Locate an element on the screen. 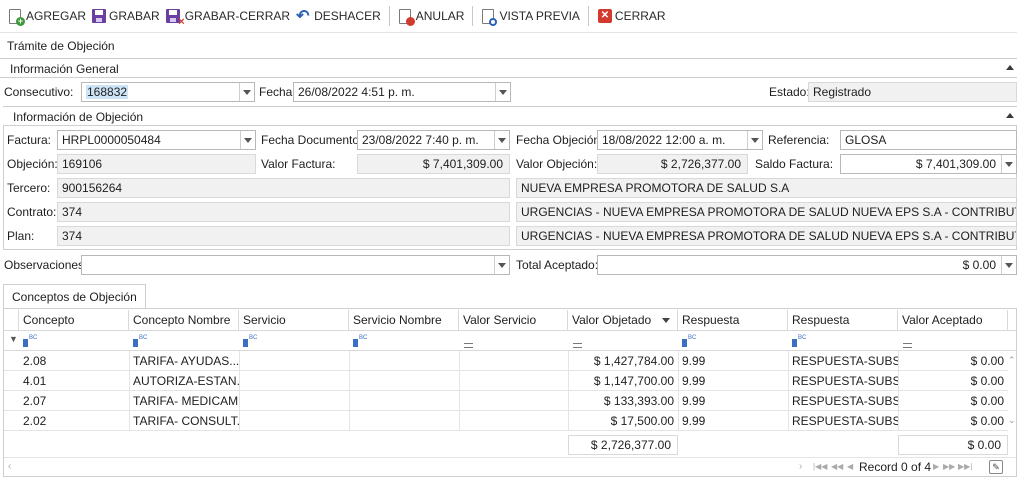  column-header-servicio-nombre: Servicio Nombre is located at coordinates (404, 320).